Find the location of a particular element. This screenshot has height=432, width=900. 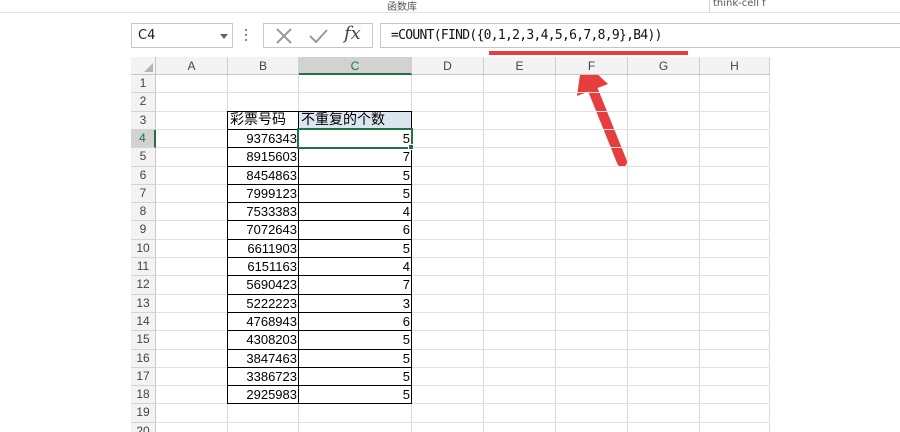

row-header-17: 17 is located at coordinates (143, 377).